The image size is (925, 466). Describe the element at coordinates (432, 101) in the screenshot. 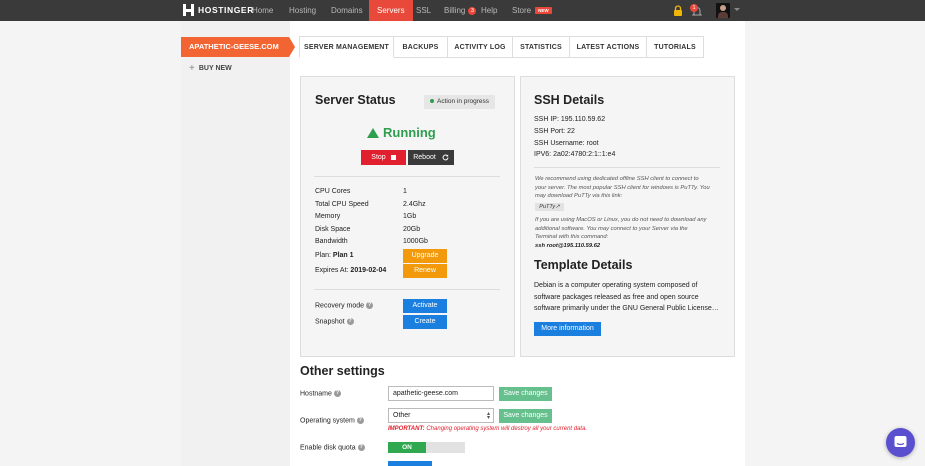

I see `status-dot-icon` at that location.